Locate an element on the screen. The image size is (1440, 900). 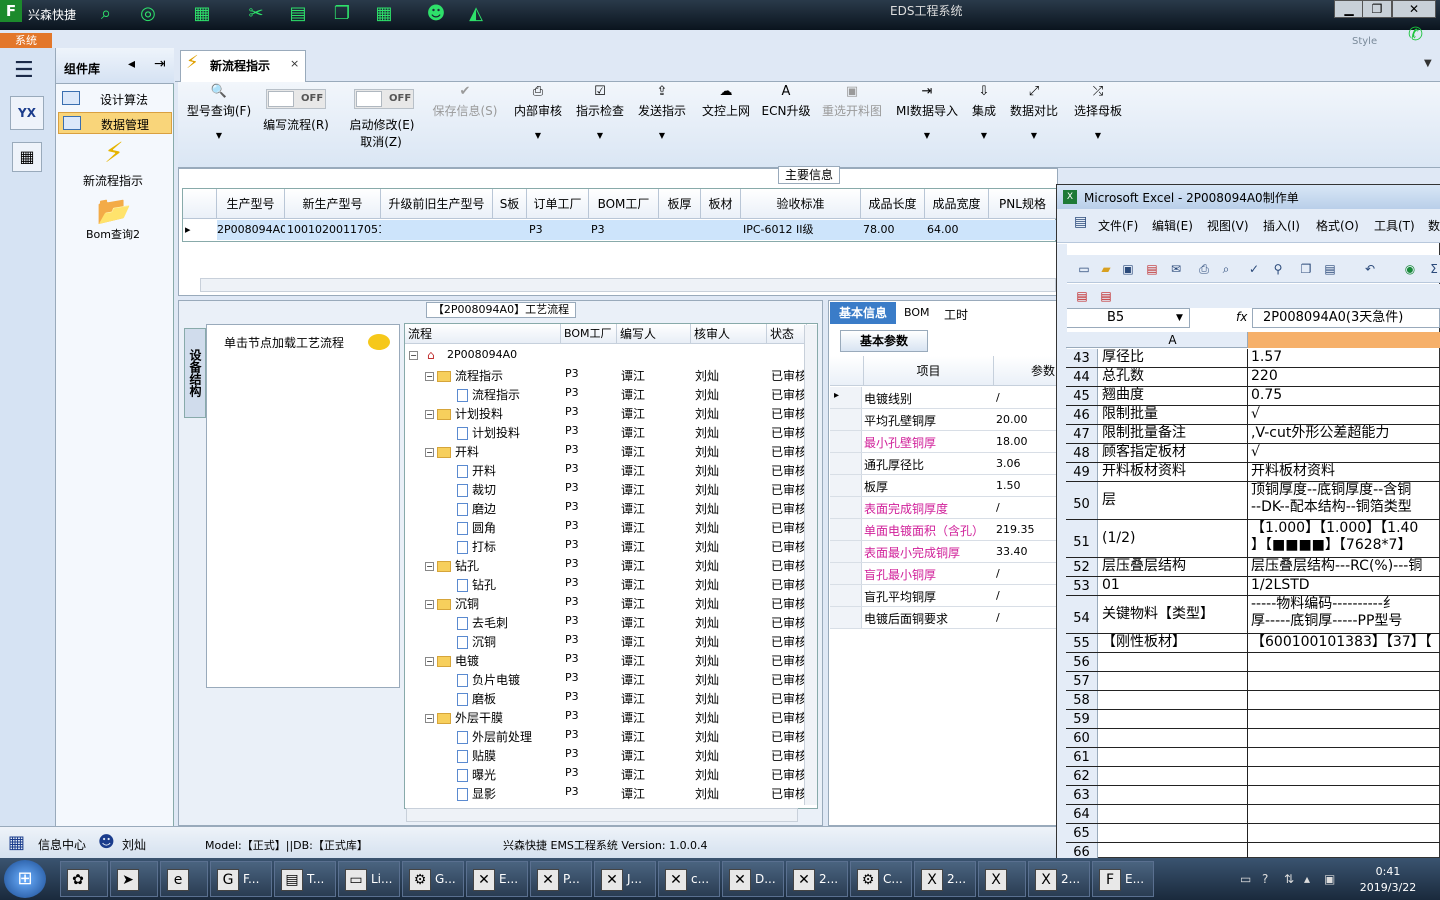
sidebar-item-data-management: 数据管理 is located at coordinates (115, 123).